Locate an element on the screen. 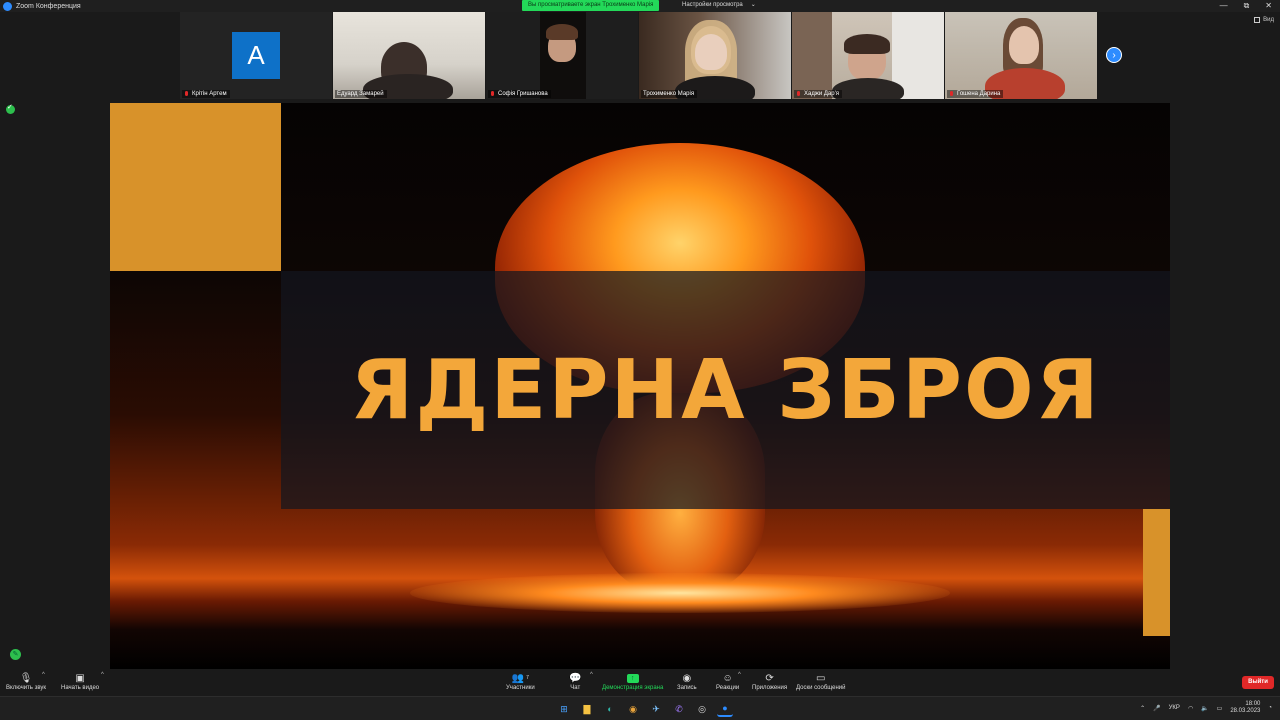 This screenshot has height=720, width=1280. participant-name-label: Едуард Замарей is located at coordinates (361, 94).